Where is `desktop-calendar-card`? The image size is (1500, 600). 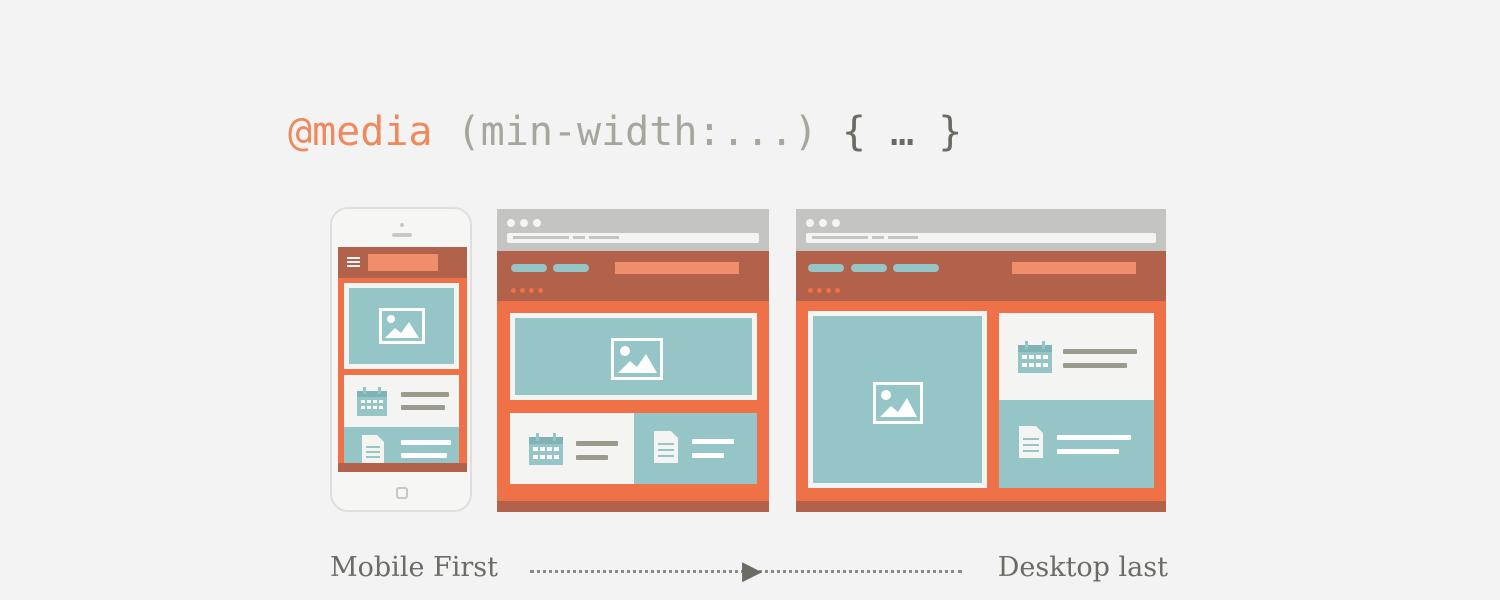 desktop-calendar-card is located at coordinates (1076, 356).